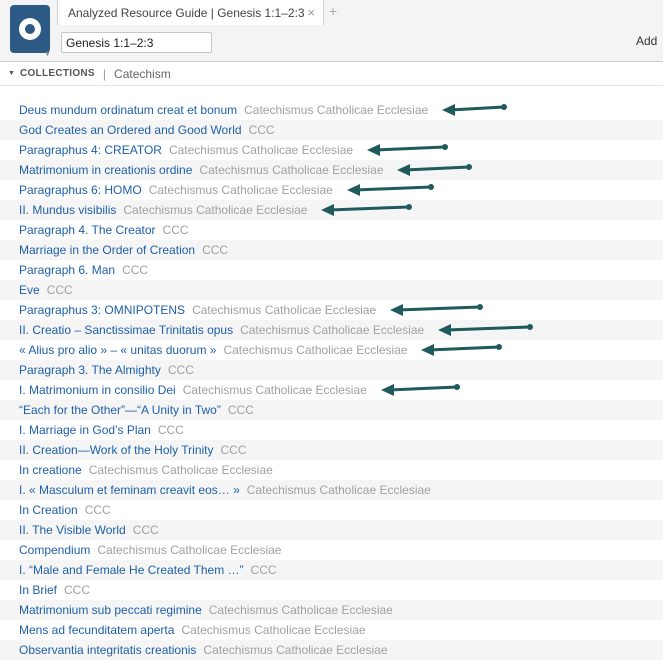 Image resolution: width=663 pixels, height=660 pixels. What do you see at coordinates (48, 510) in the screenshot?
I see `result-link: In Creation` at bounding box center [48, 510].